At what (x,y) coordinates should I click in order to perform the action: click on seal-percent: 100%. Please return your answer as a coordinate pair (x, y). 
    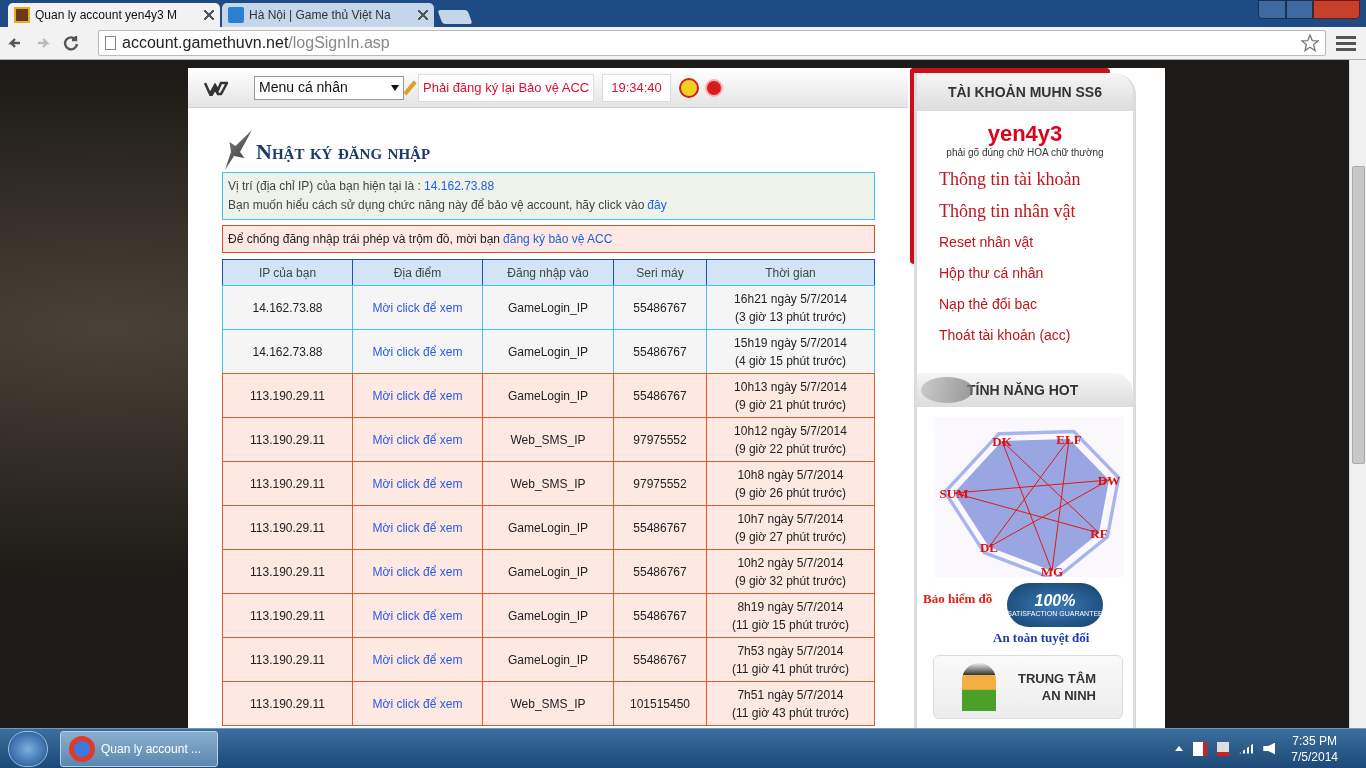
    Looking at the image, I should click on (1055, 600).